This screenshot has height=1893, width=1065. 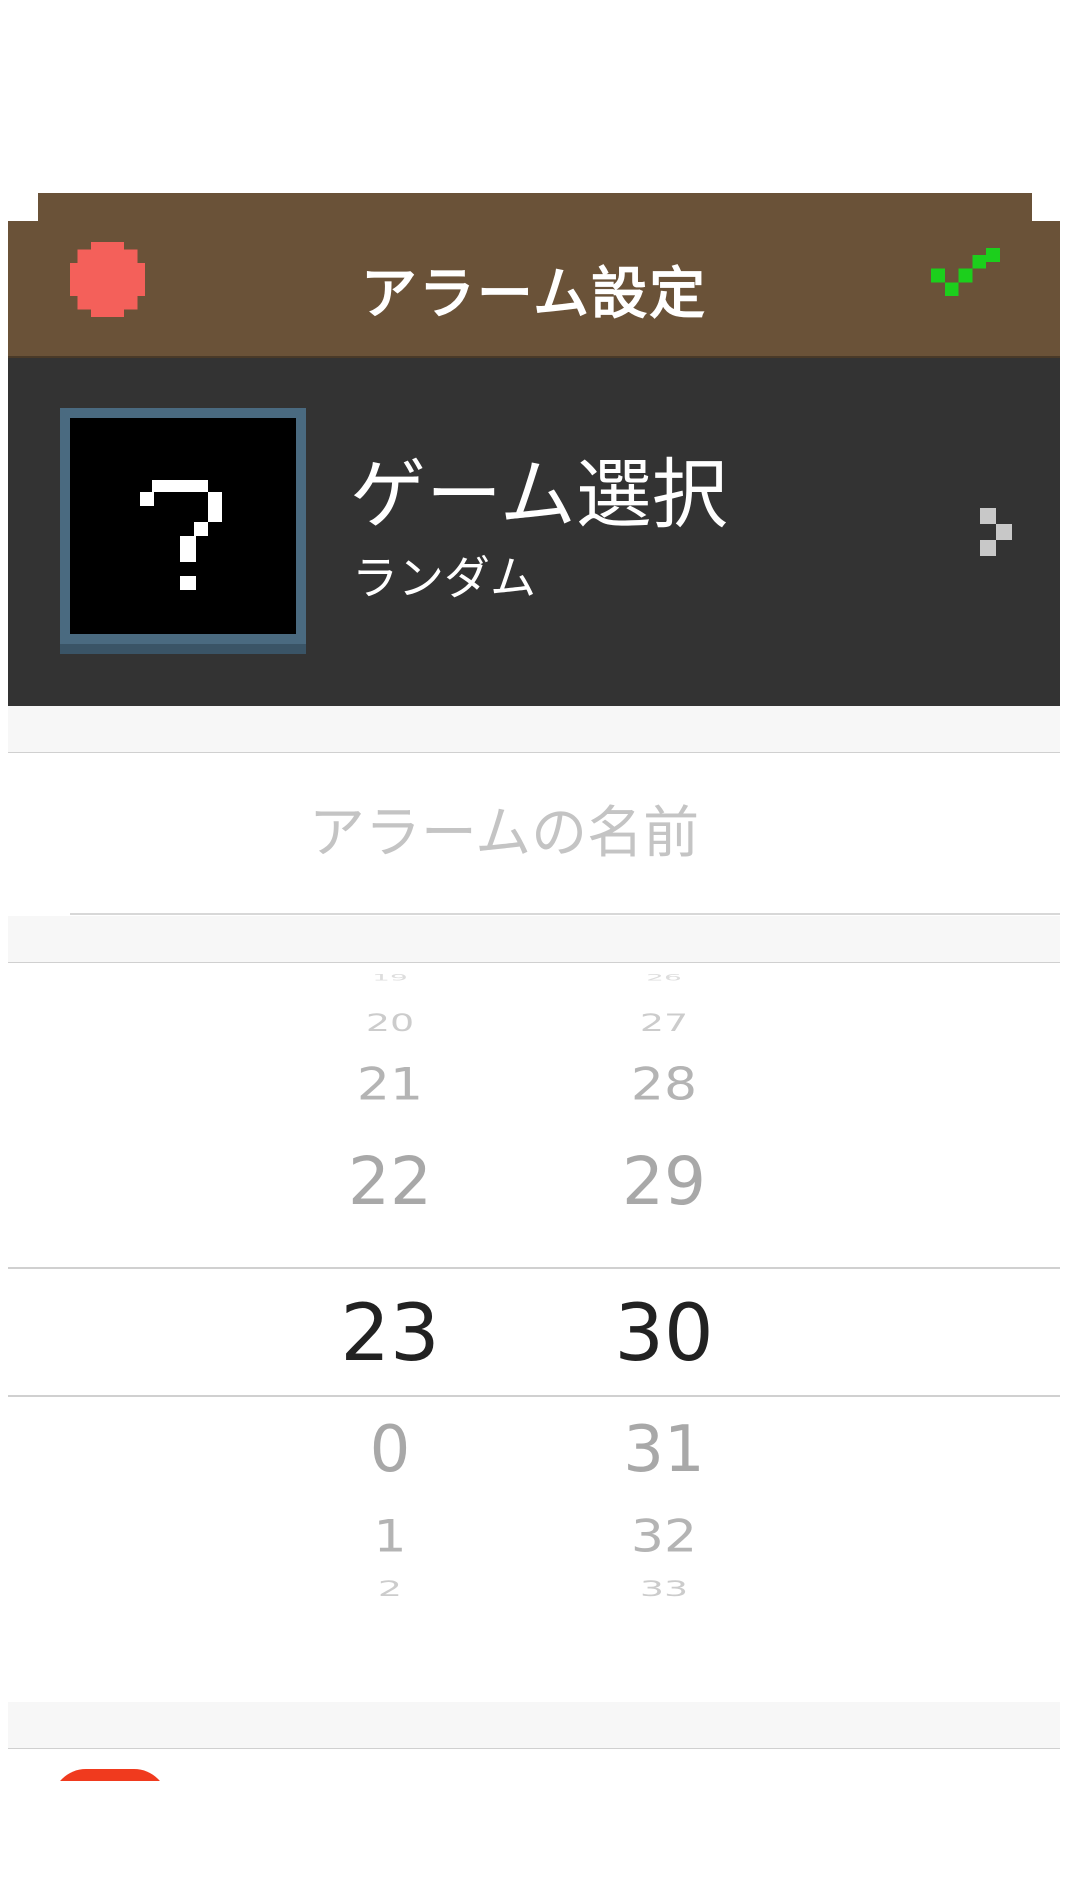 I want to click on minute-option: 32, so click(x=664, y=1537).